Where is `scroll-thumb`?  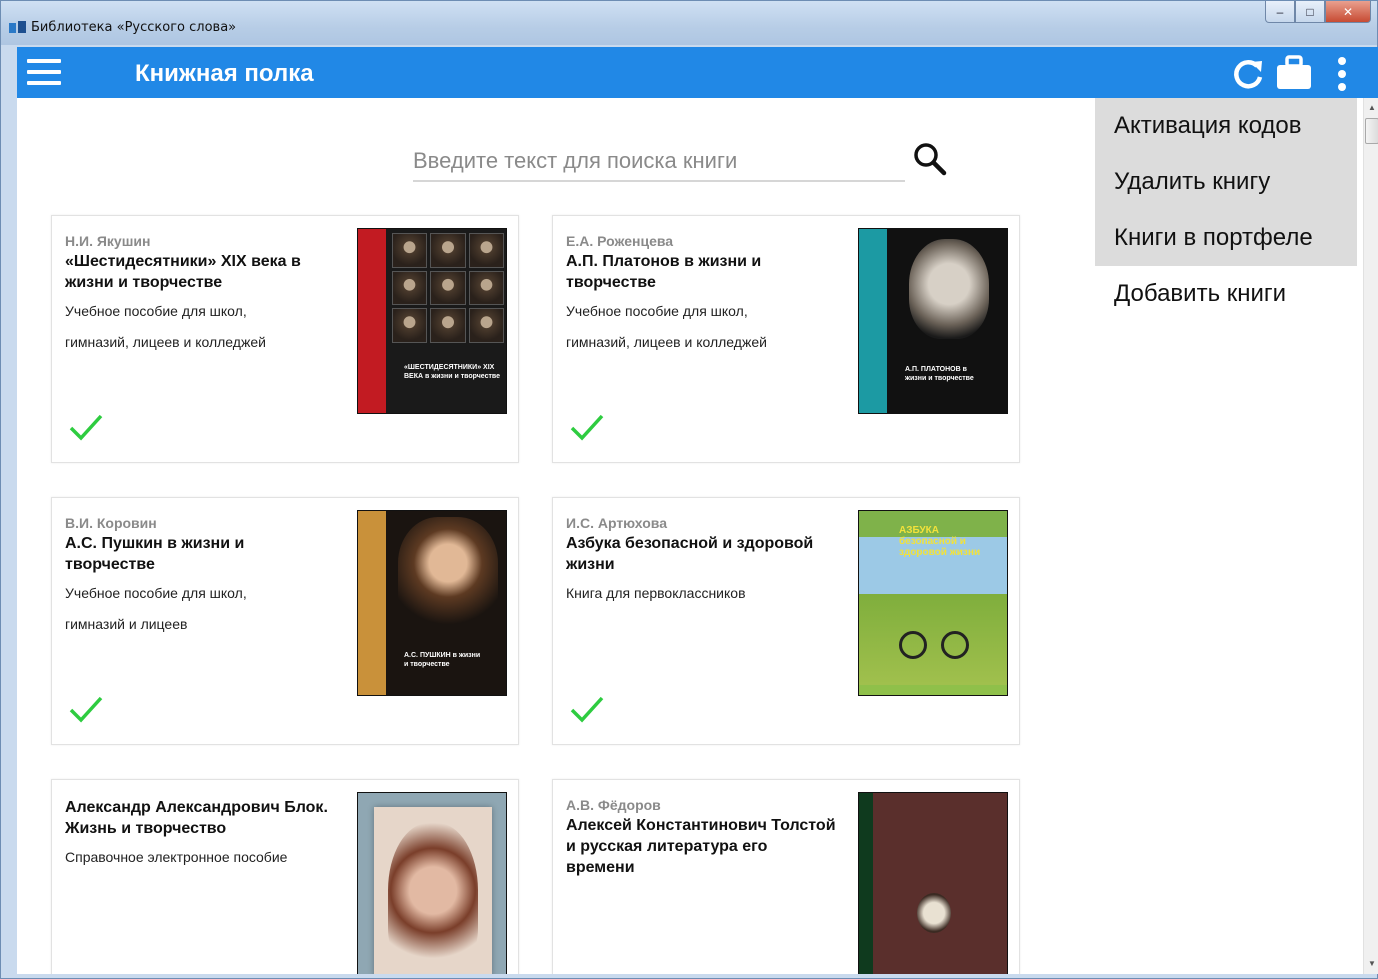
scroll-thumb is located at coordinates (1371, 131).